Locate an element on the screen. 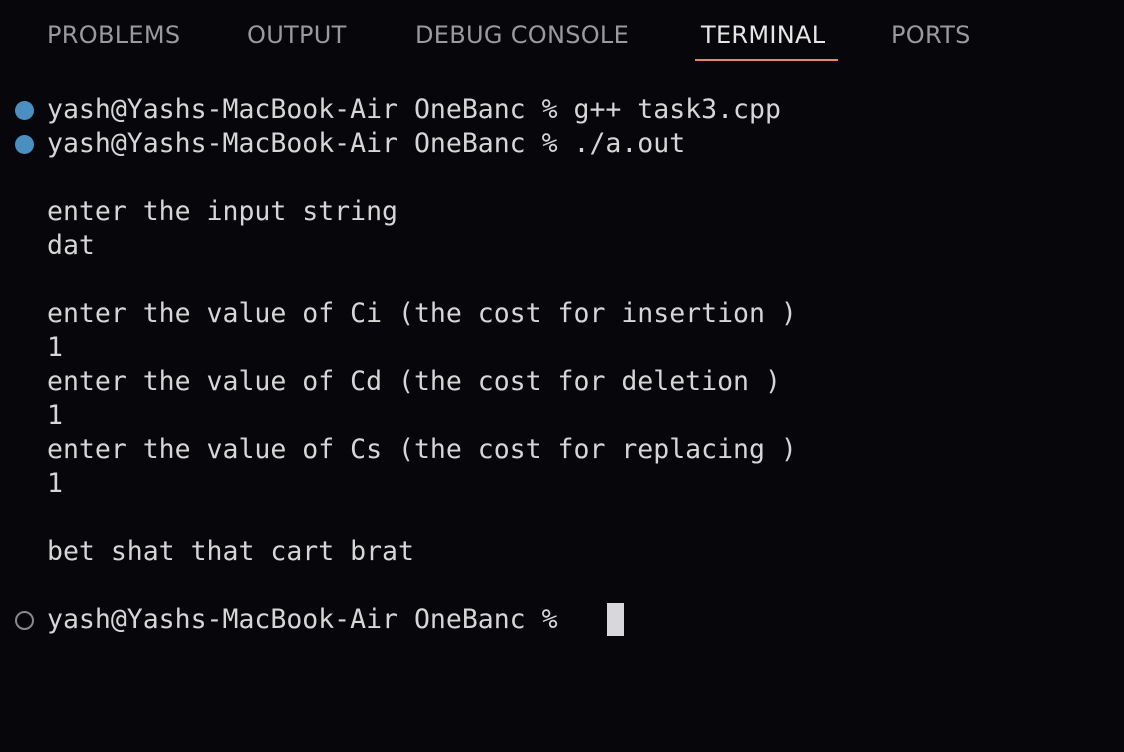 This screenshot has height=752, width=1124. tab-output: OUTPUT is located at coordinates (297, 40).